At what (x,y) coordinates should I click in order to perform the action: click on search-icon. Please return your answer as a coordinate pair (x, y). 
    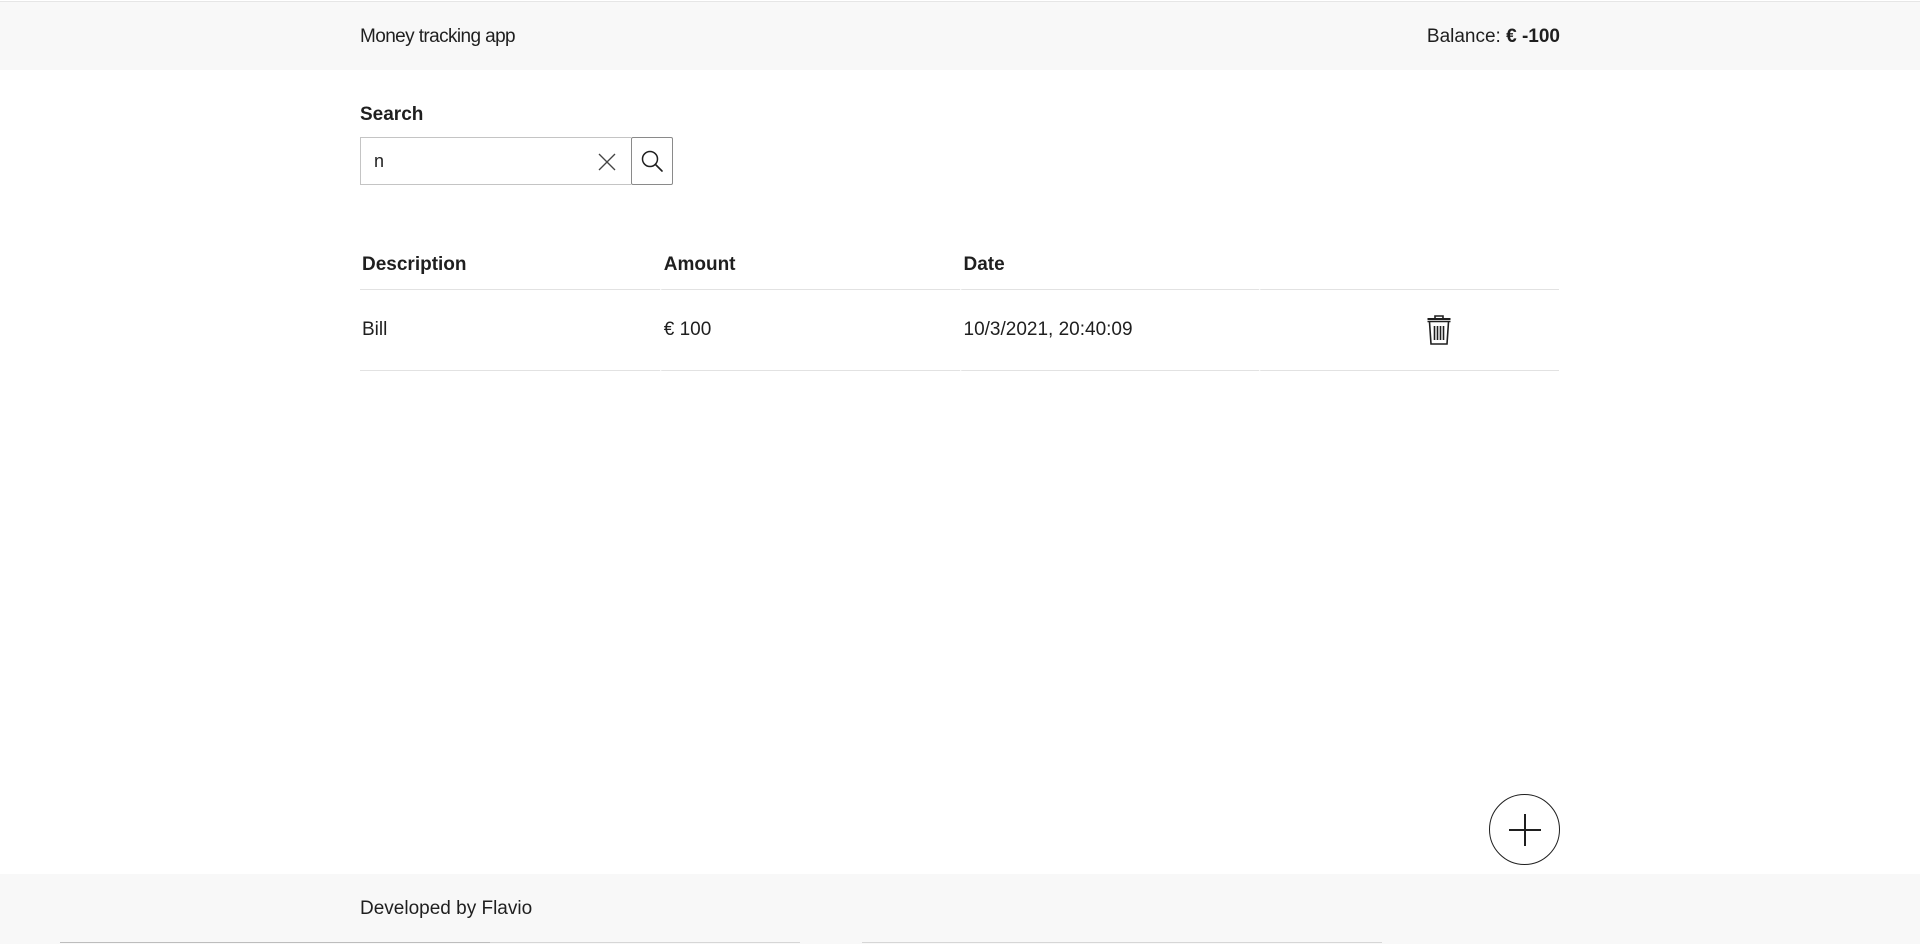
    Looking at the image, I should click on (652, 161).